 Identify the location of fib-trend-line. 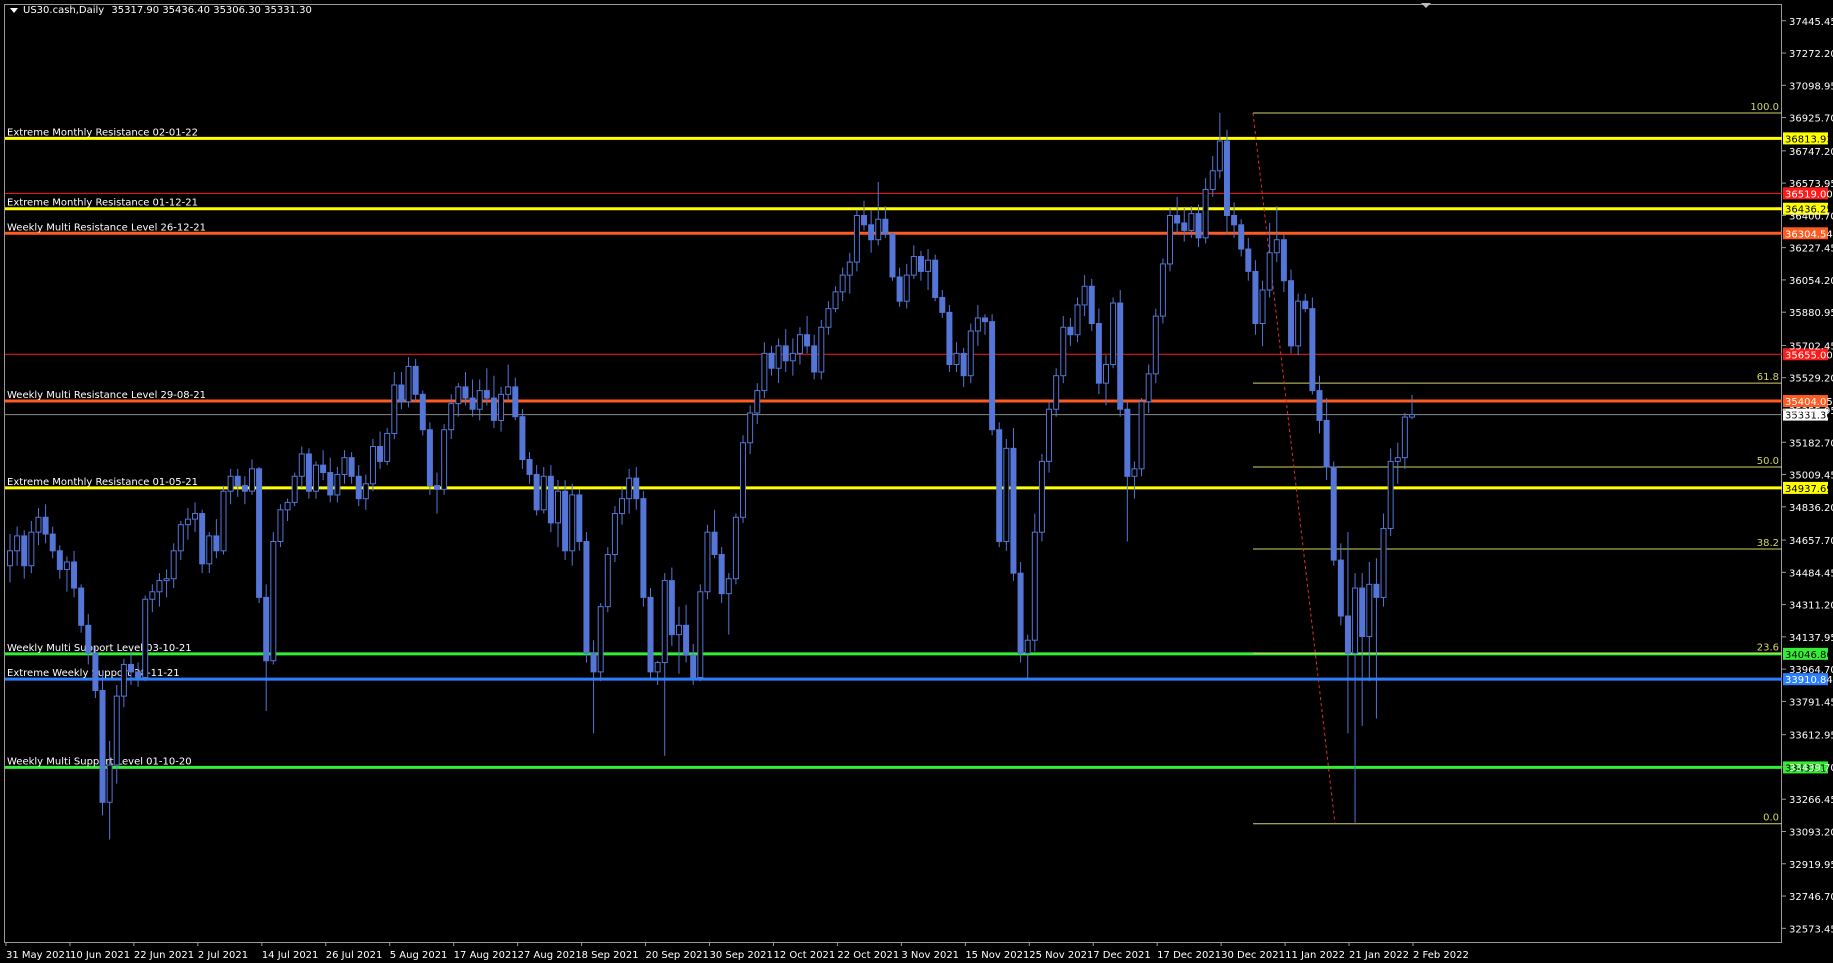
(1294, 468).